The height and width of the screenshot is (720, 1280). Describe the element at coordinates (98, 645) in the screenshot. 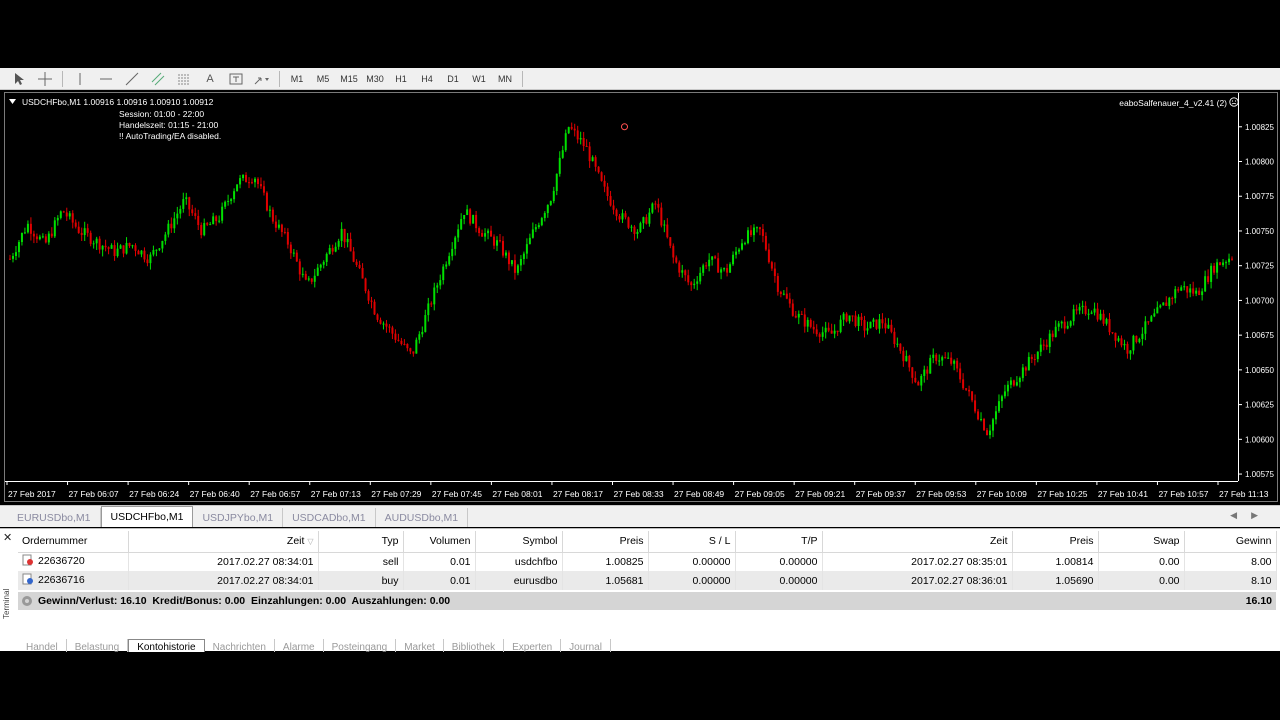

I see `tab-belastung: Belastung` at that location.